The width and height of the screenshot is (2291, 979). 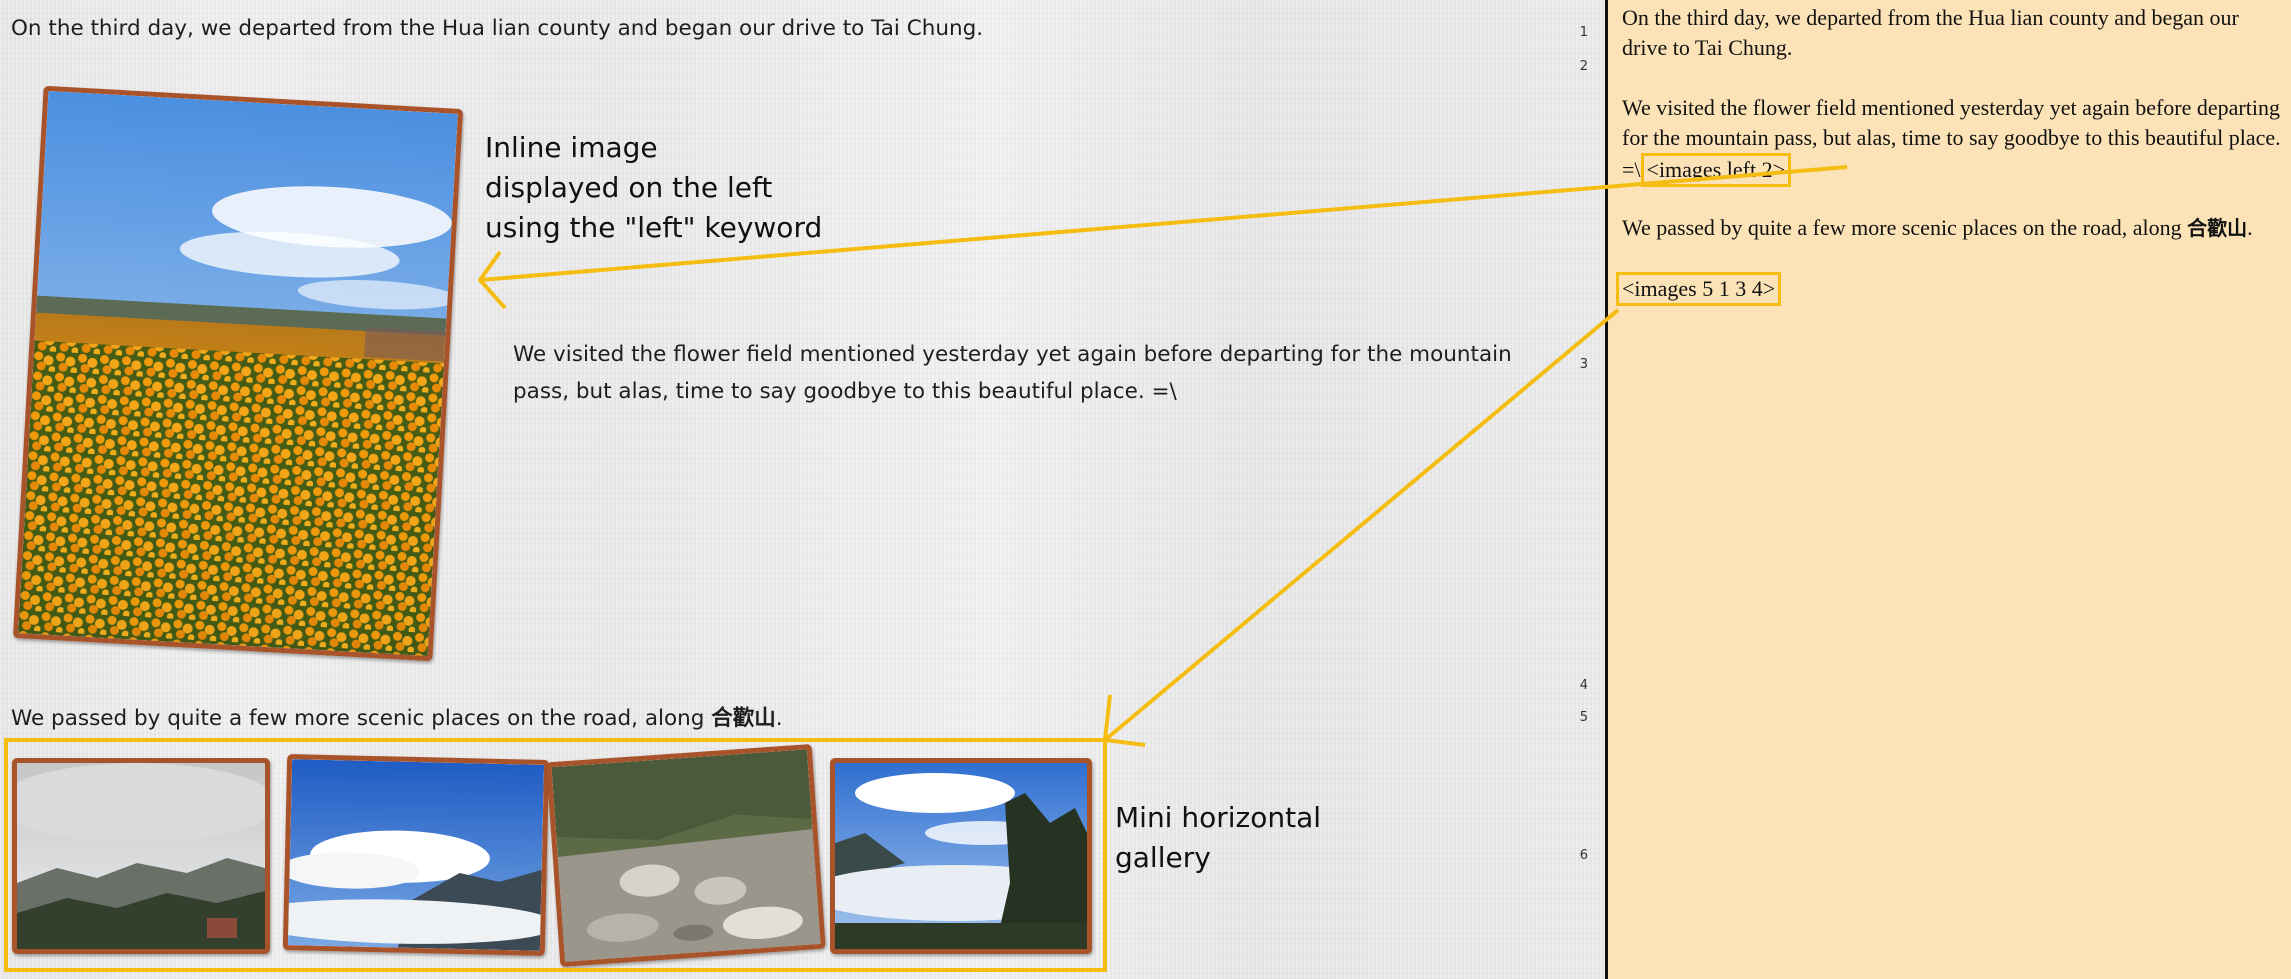 I want to click on gallery-highlight-box, so click(x=555, y=855).